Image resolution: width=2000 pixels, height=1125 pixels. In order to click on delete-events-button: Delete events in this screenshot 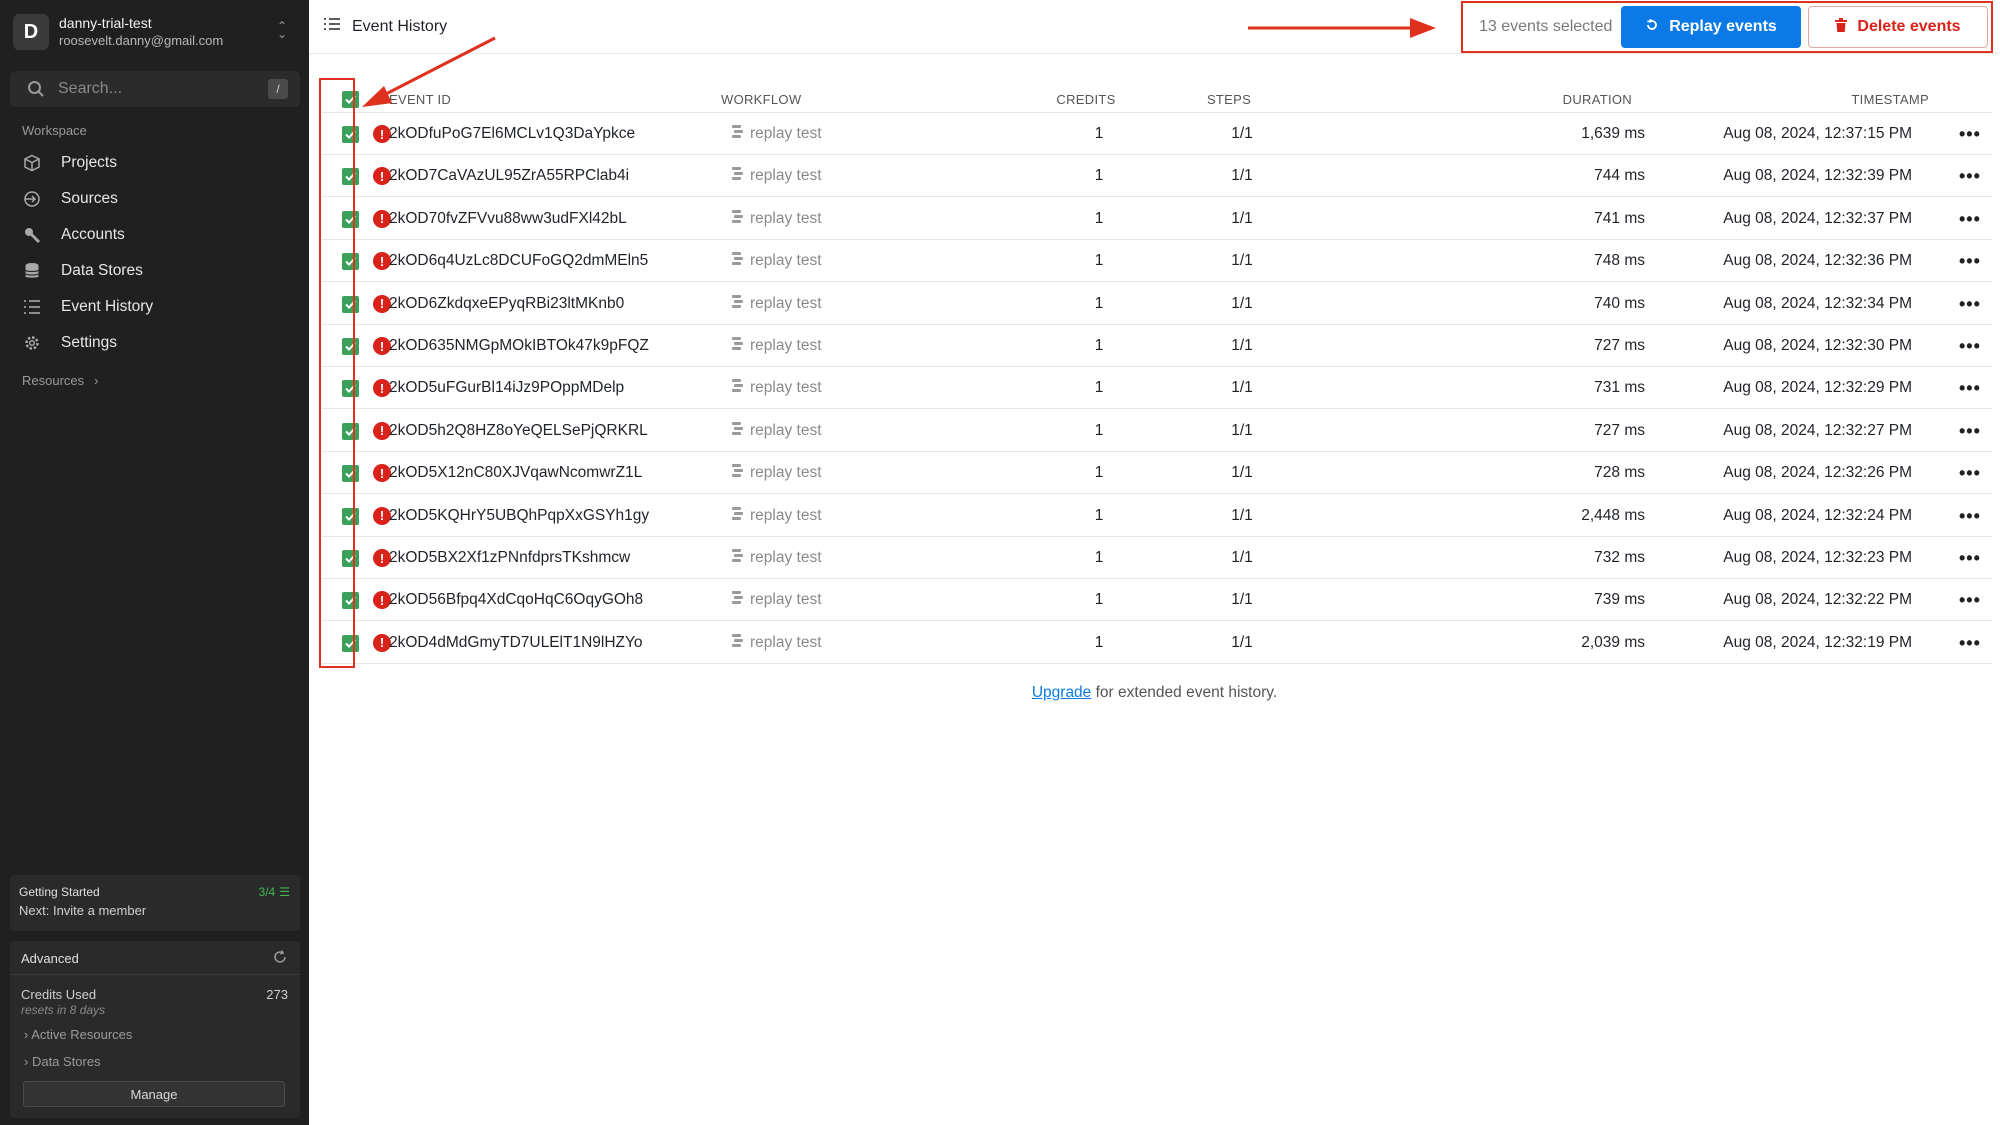, I will do `click(1898, 27)`.